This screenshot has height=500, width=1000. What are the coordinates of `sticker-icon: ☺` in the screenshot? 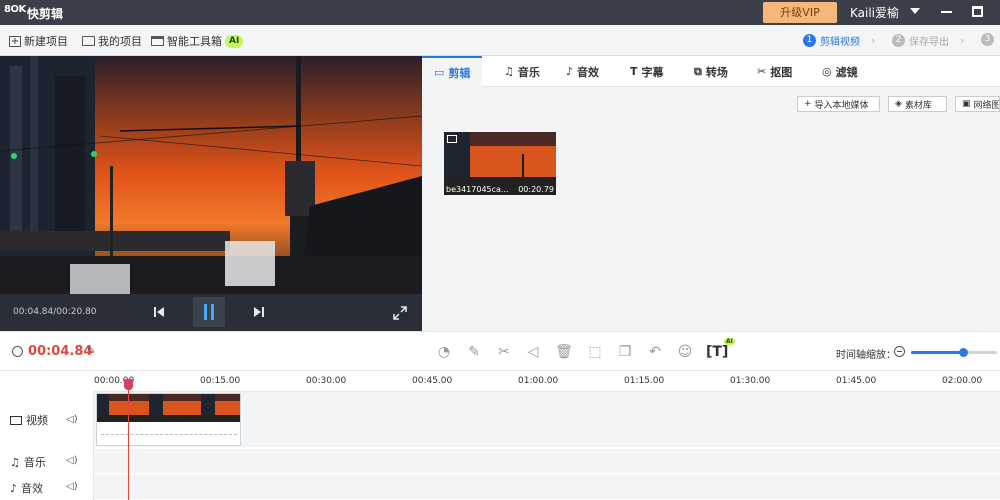 It's located at (685, 352).